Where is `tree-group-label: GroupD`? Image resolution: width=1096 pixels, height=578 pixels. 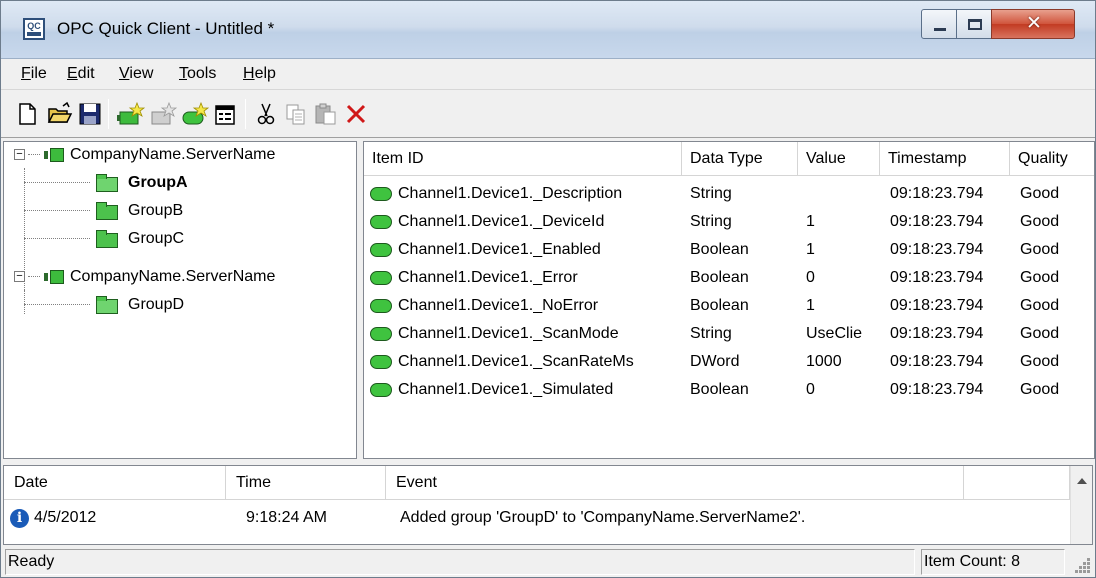 tree-group-label: GroupD is located at coordinates (156, 304).